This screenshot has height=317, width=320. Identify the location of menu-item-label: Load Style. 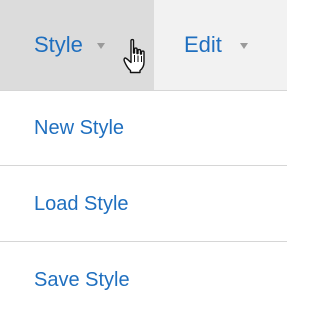
(81, 204).